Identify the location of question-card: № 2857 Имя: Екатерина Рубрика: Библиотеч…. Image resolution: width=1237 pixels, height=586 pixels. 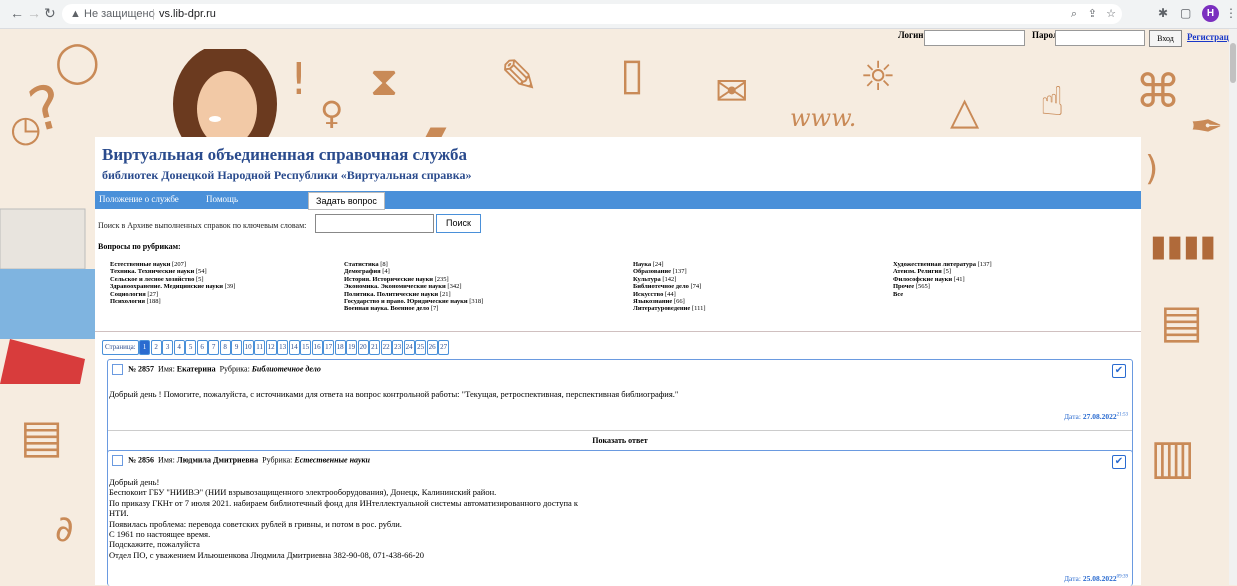
(620, 410).